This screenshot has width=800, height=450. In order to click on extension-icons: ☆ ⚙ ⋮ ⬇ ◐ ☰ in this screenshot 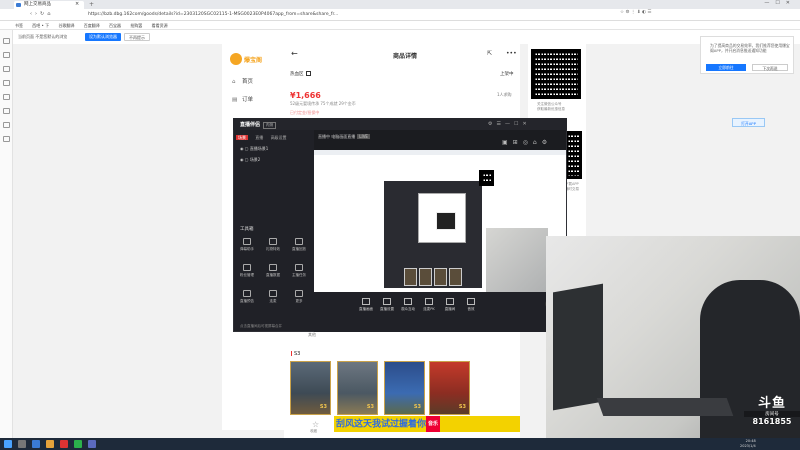, I will do `click(635, 12)`.